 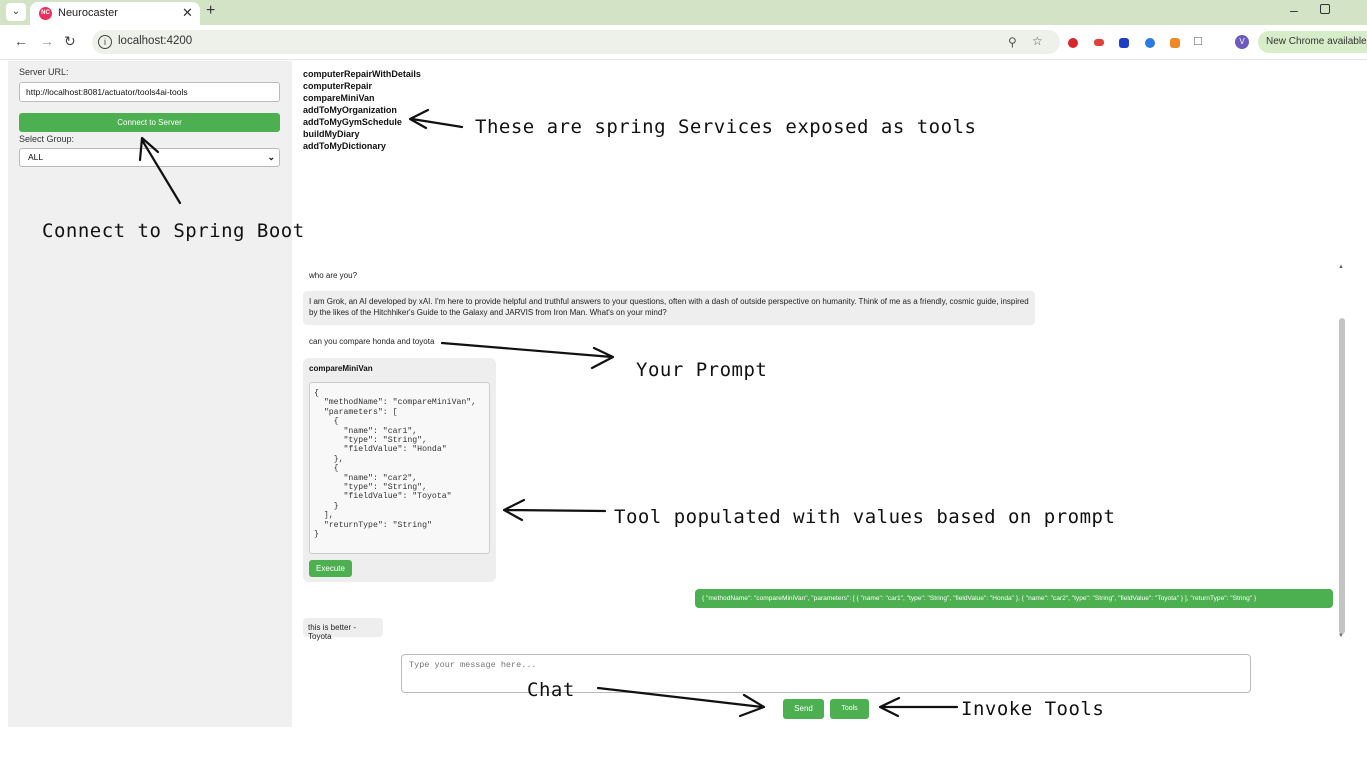 I want to click on arrow-tools, so click(x=436, y=119).